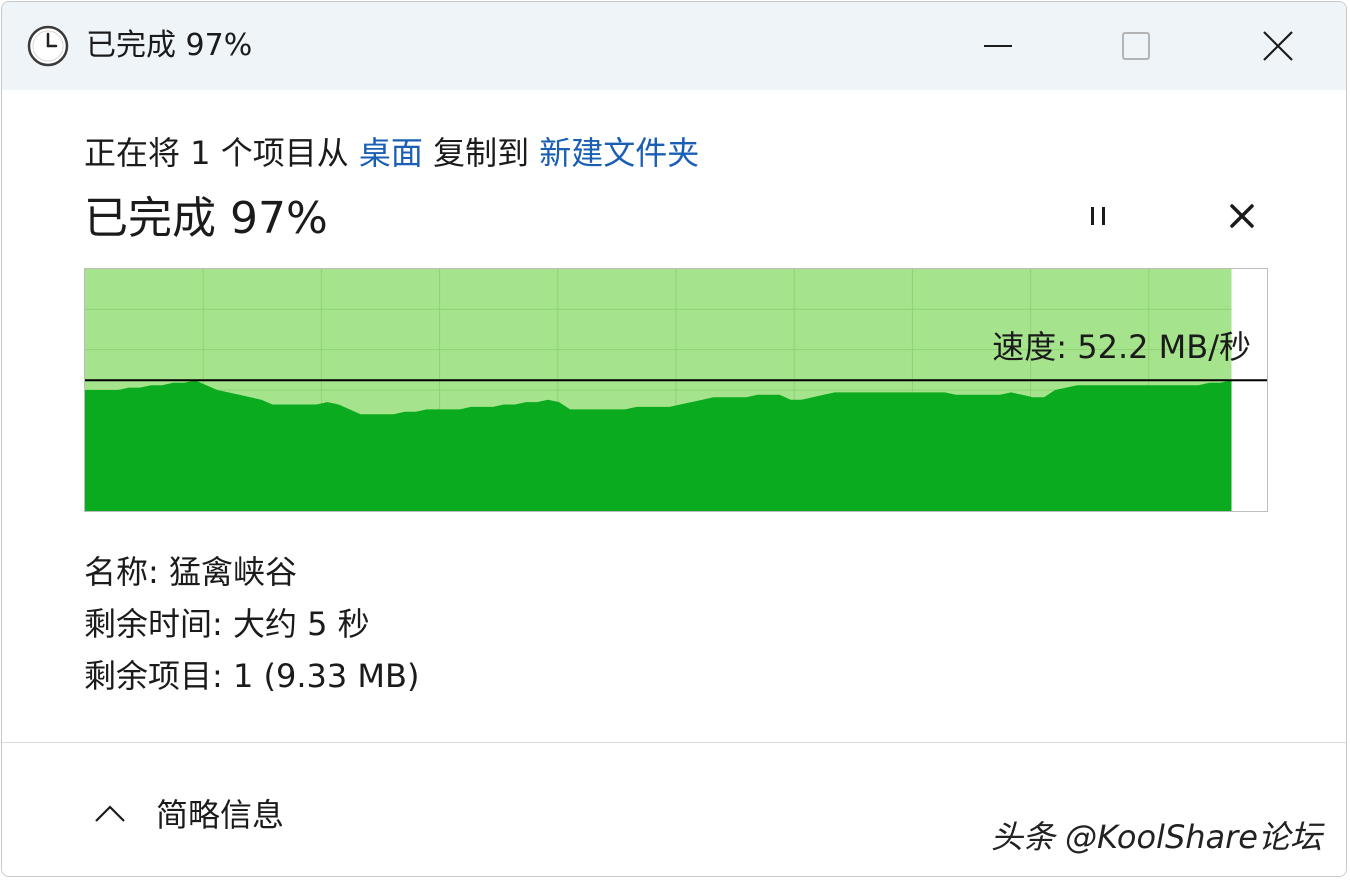  Describe the element at coordinates (220, 815) in the screenshot. I see `fewer-details-label: 简略信息` at that location.